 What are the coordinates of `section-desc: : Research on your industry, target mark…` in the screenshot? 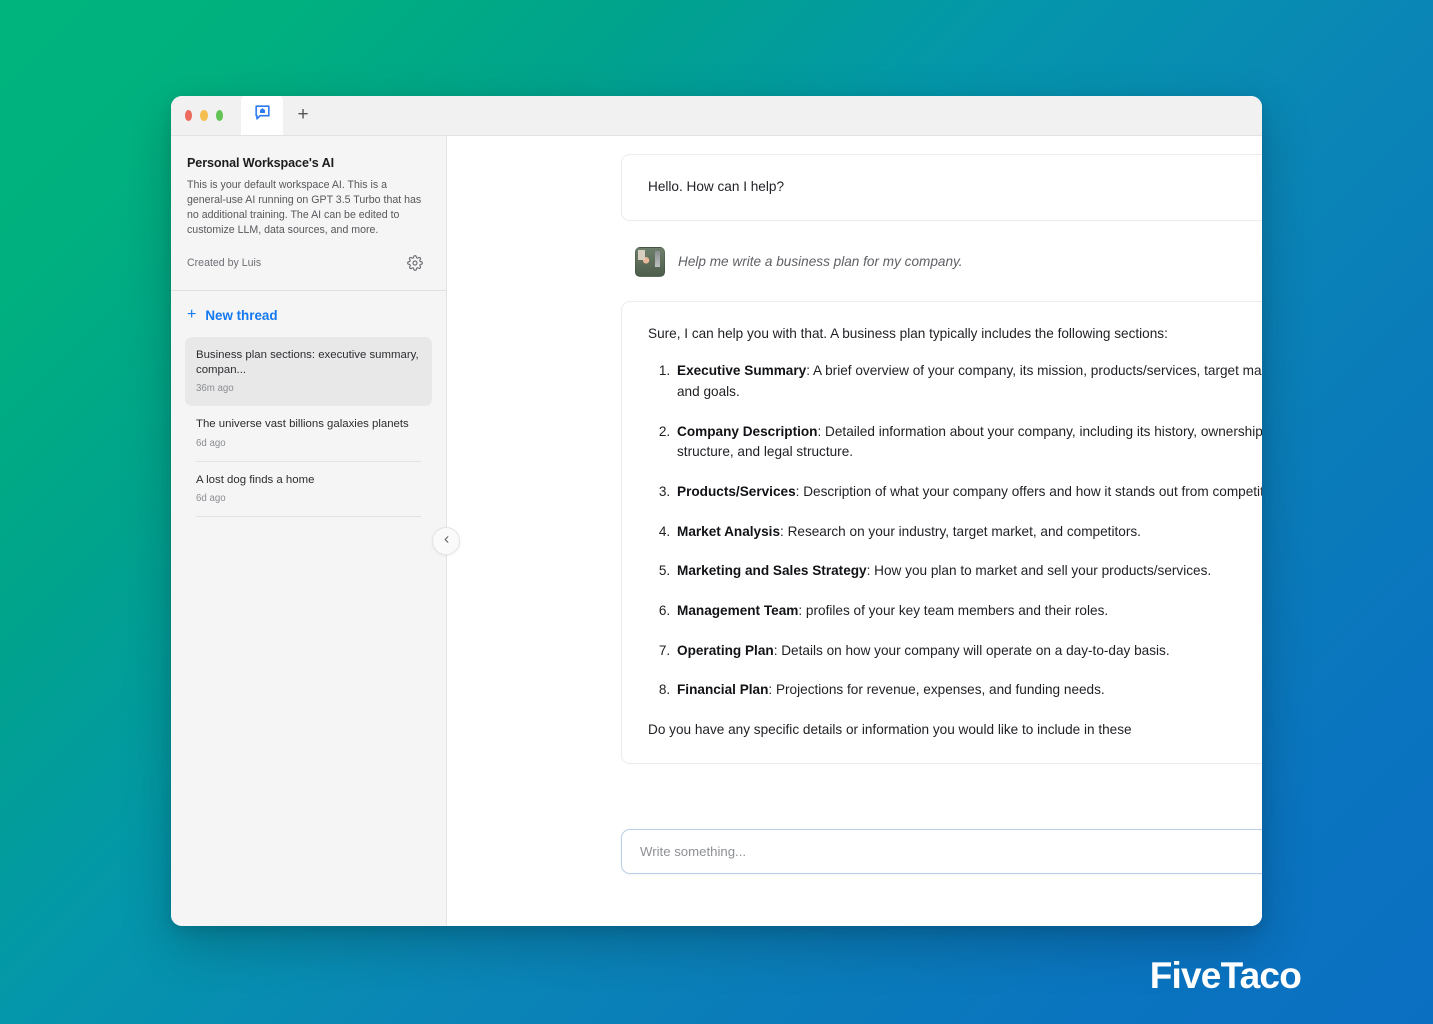 It's located at (960, 531).